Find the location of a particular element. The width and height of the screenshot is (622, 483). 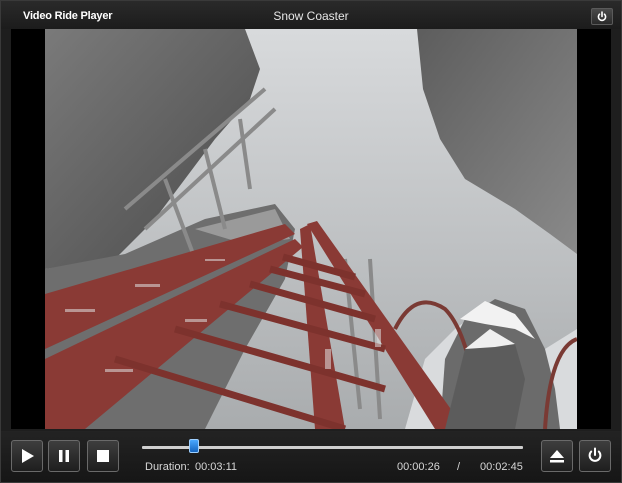

stop-icon is located at coordinates (103, 456).